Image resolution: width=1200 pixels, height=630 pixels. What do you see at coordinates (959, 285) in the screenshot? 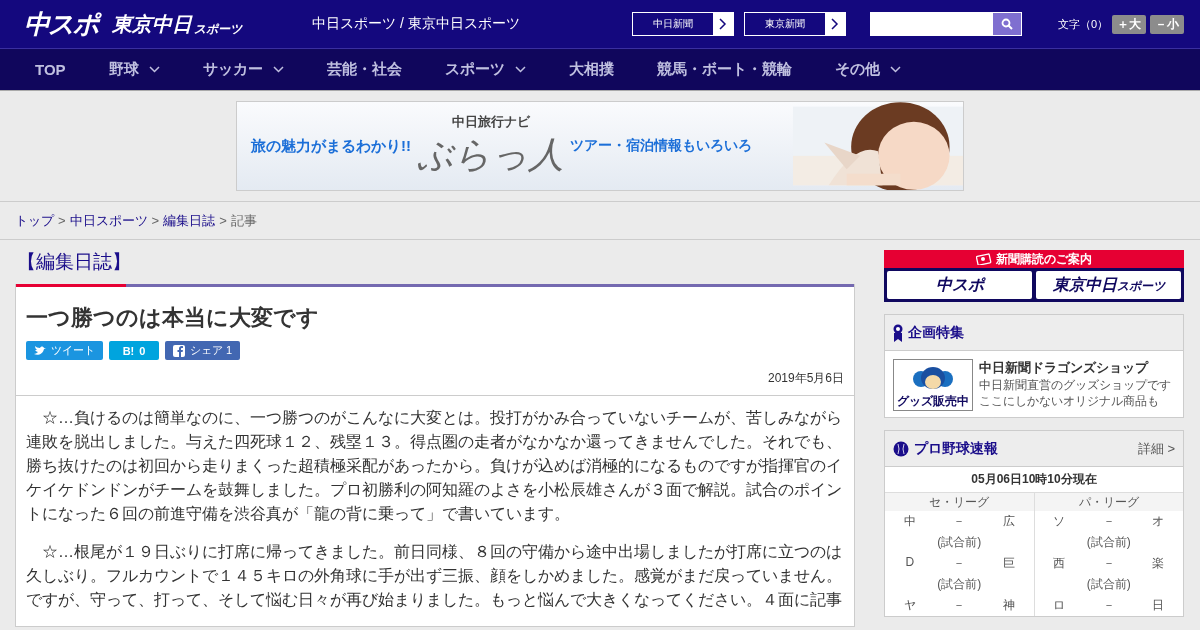
I see `newspaper-logo: 中スポ` at bounding box center [959, 285].